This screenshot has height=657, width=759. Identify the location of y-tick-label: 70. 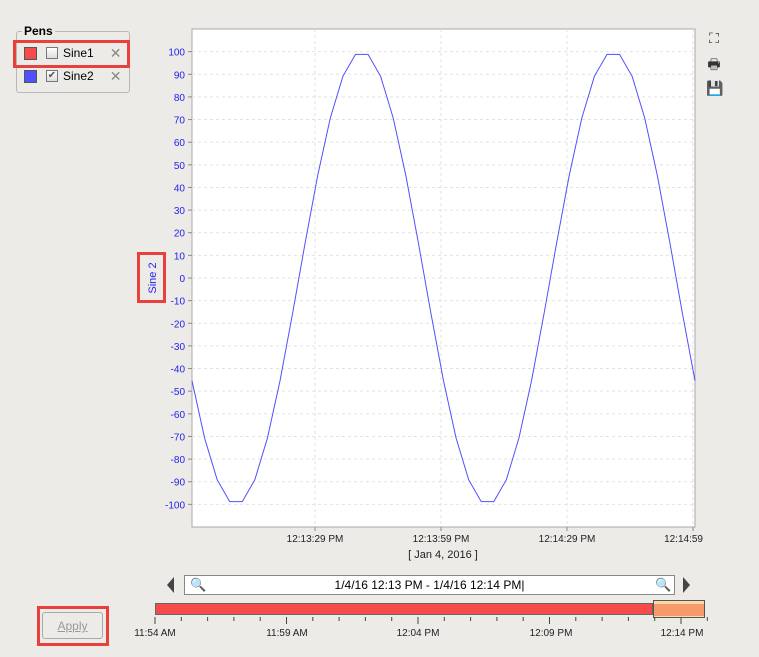
(180, 121).